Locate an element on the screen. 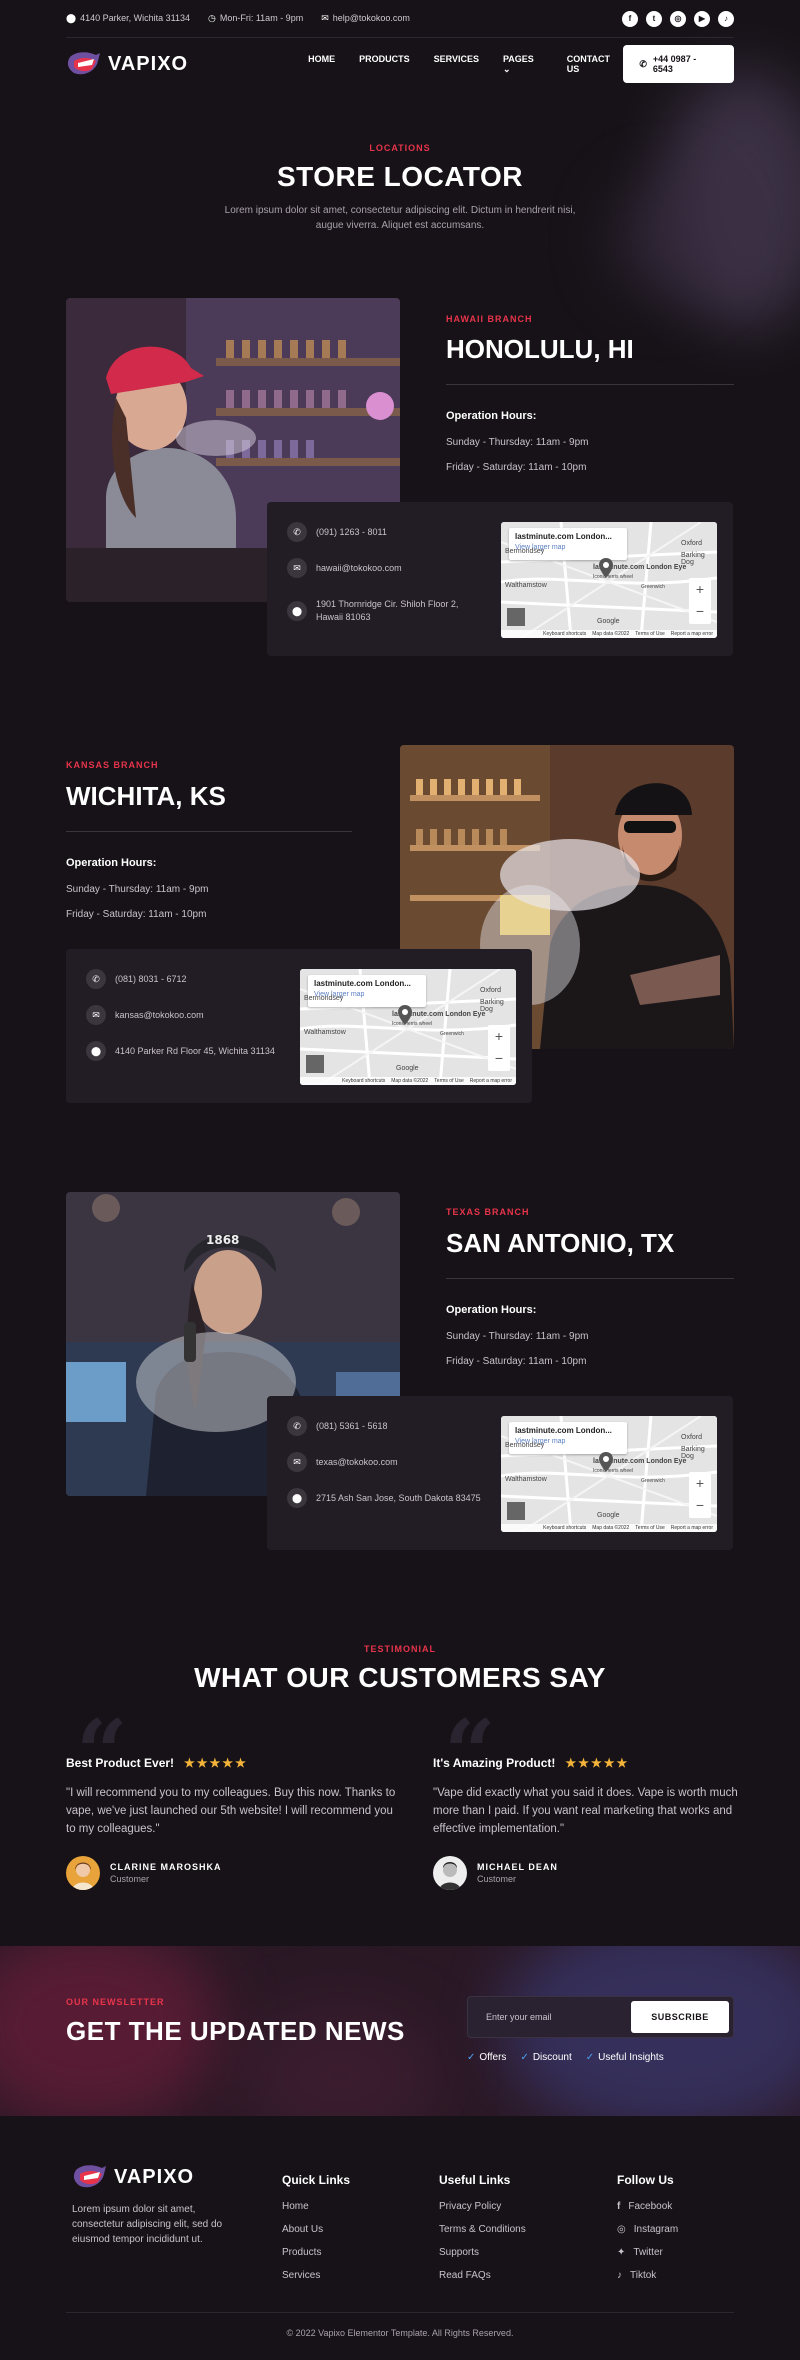  footer-tiktok-link: ♪ Tiktok is located at coordinates (647, 2275).